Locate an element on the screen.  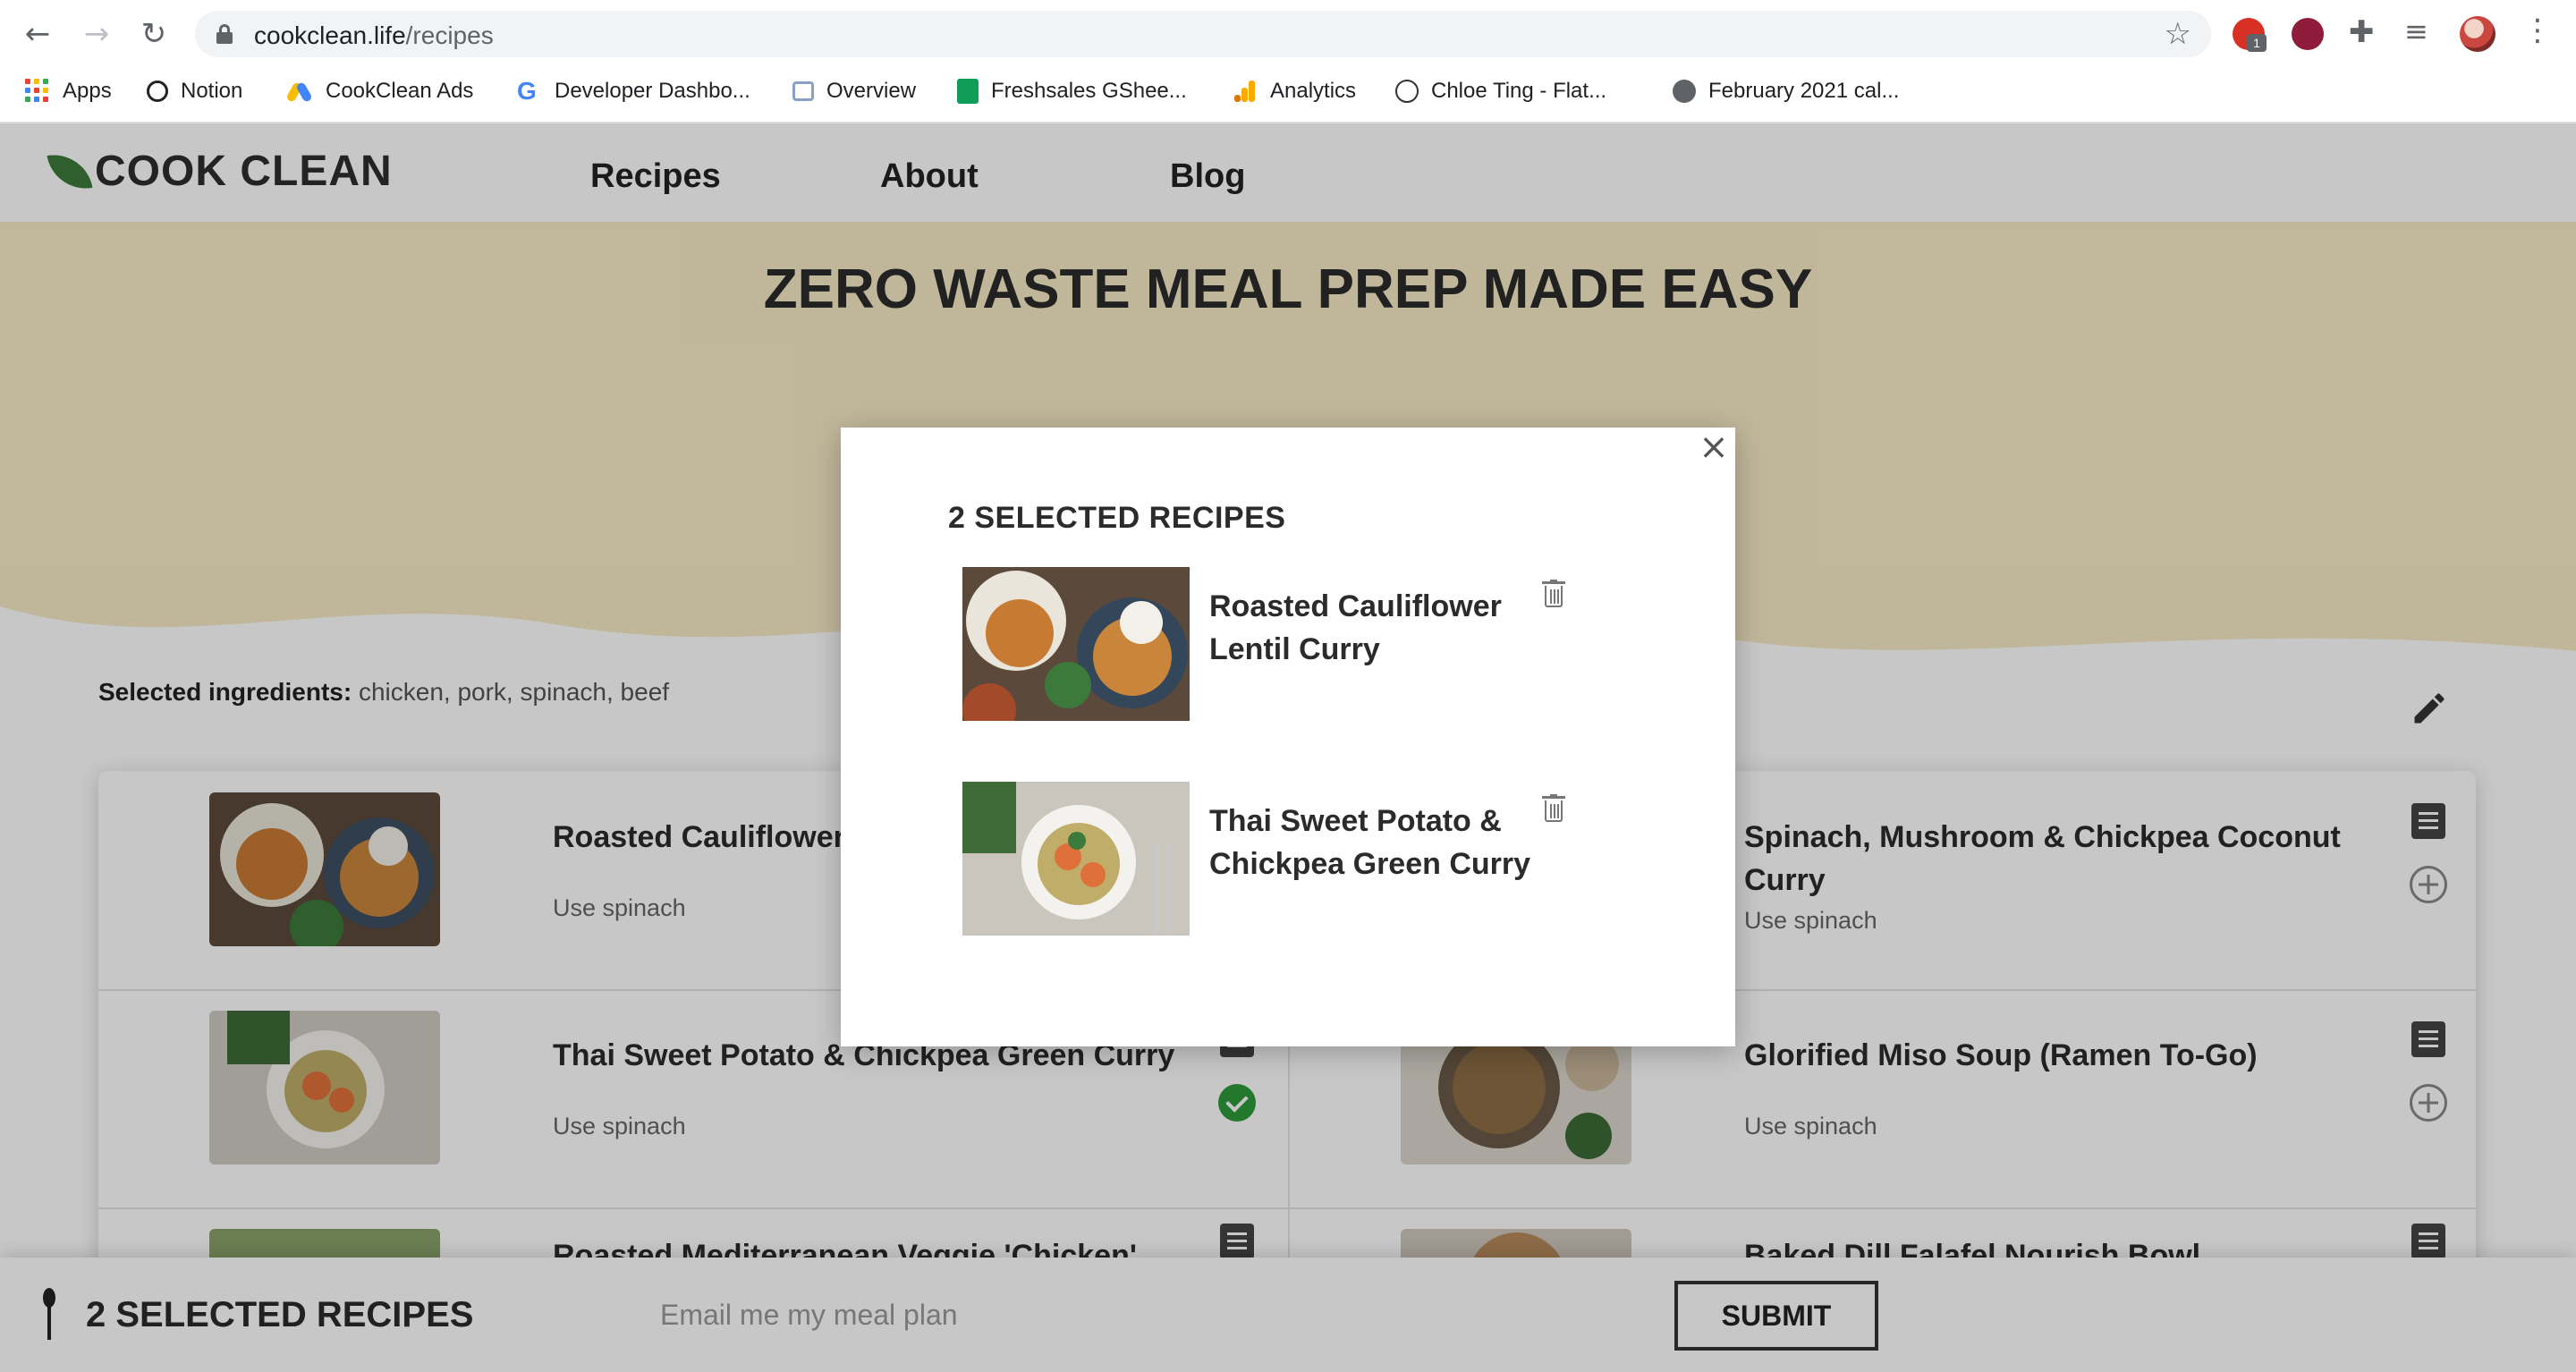
notion-icon is located at coordinates (157, 91).